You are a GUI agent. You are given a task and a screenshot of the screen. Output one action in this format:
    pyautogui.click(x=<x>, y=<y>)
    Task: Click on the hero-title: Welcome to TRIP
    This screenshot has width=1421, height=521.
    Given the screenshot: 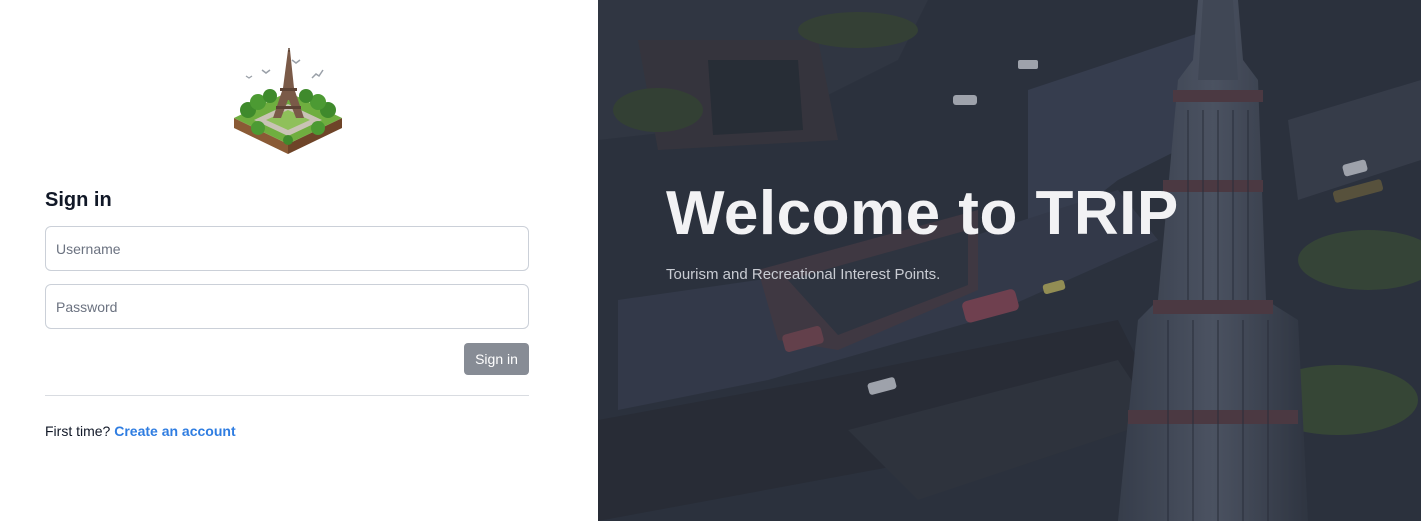 What is the action you would take?
    pyautogui.click(x=922, y=213)
    